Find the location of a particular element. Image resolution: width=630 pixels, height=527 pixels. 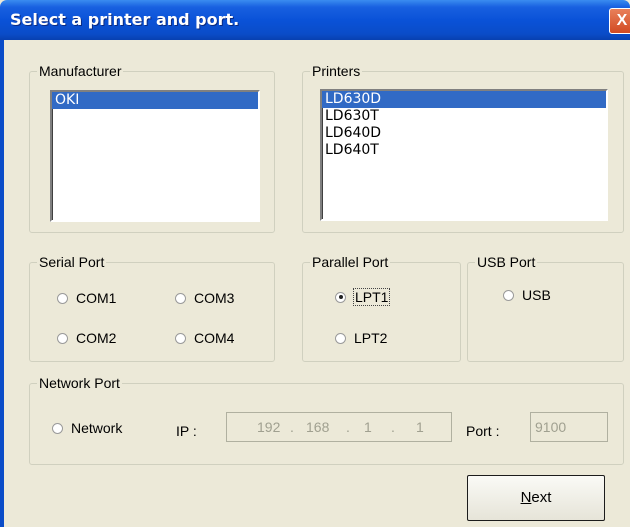

radio-network: Network is located at coordinates (87, 428).